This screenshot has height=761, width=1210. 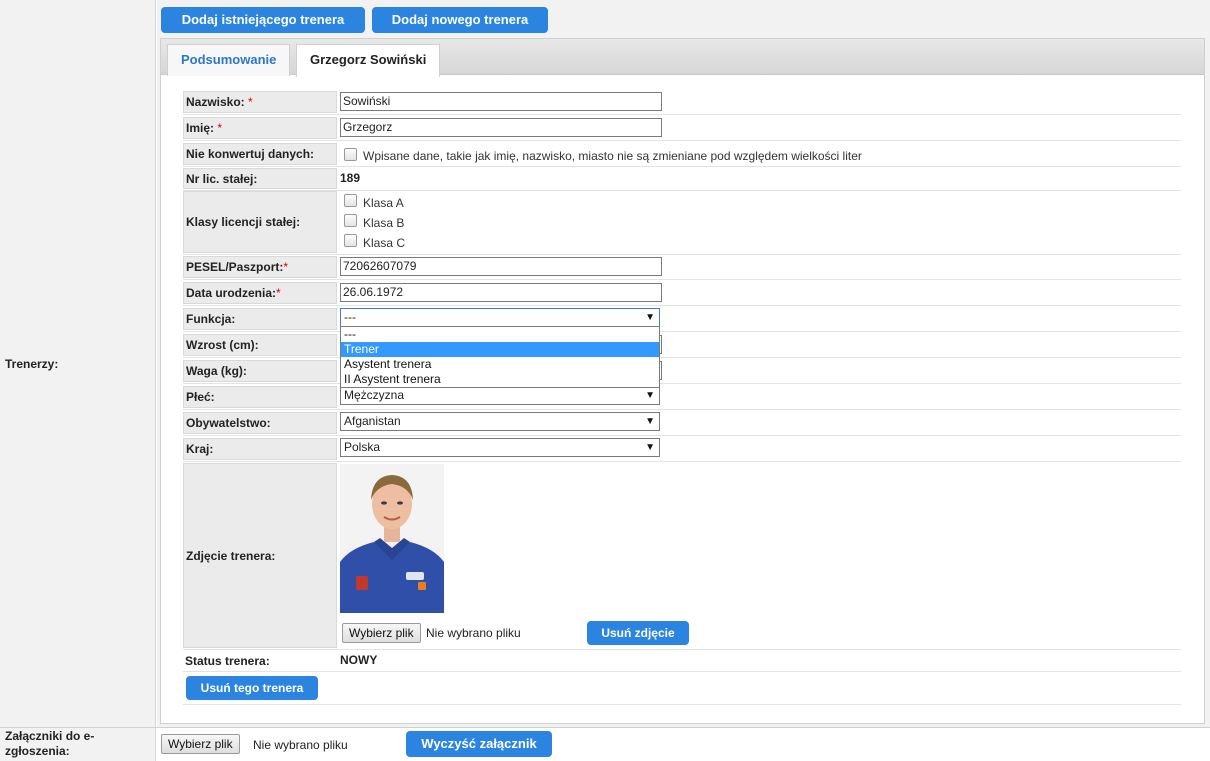 I want to click on add-new-trainer-button: Dodaj nowego trenera, so click(x=460, y=20).